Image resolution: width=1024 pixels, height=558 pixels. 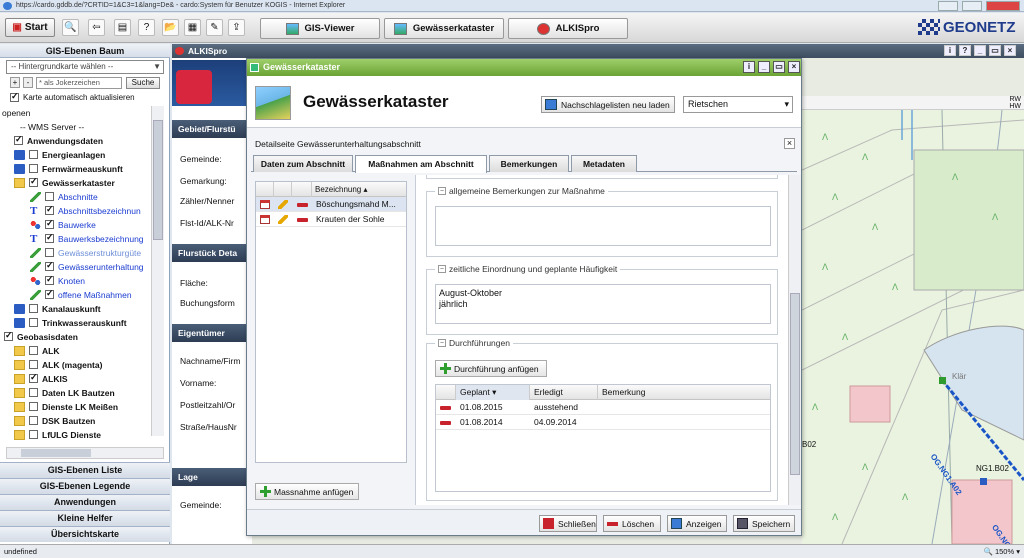 What do you see at coordinates (57, 308) in the screenshot?
I see `tree-item: Kanalauskunft` at bounding box center [57, 308].